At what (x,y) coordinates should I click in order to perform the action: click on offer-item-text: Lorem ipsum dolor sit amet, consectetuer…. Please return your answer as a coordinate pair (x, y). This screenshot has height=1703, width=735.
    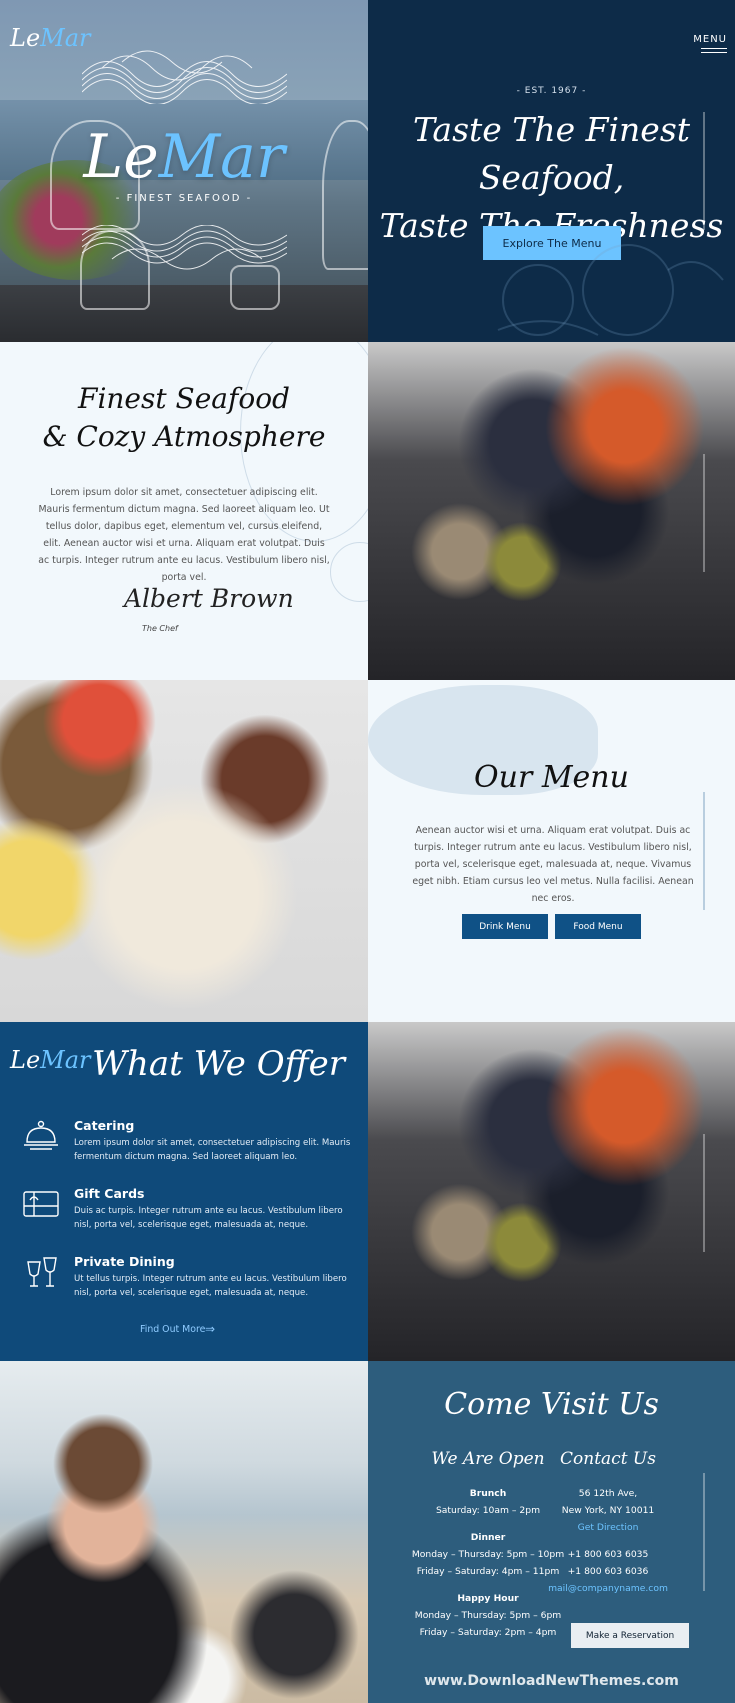
    Looking at the image, I should click on (212, 1150).